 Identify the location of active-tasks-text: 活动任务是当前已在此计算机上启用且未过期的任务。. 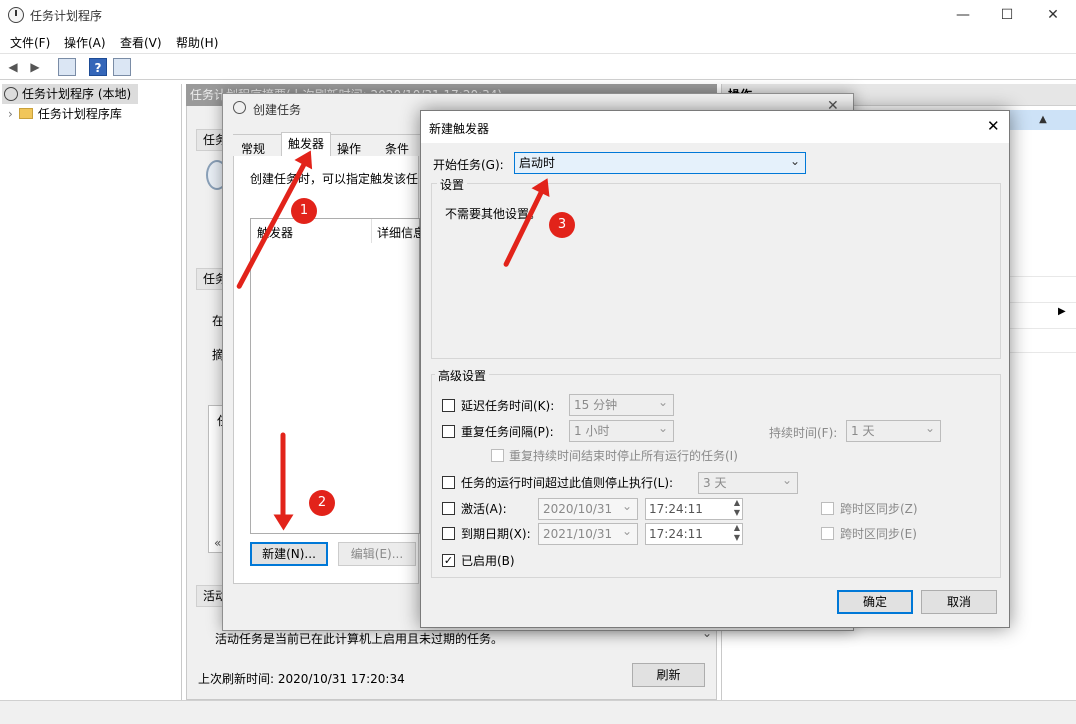
(359, 639).